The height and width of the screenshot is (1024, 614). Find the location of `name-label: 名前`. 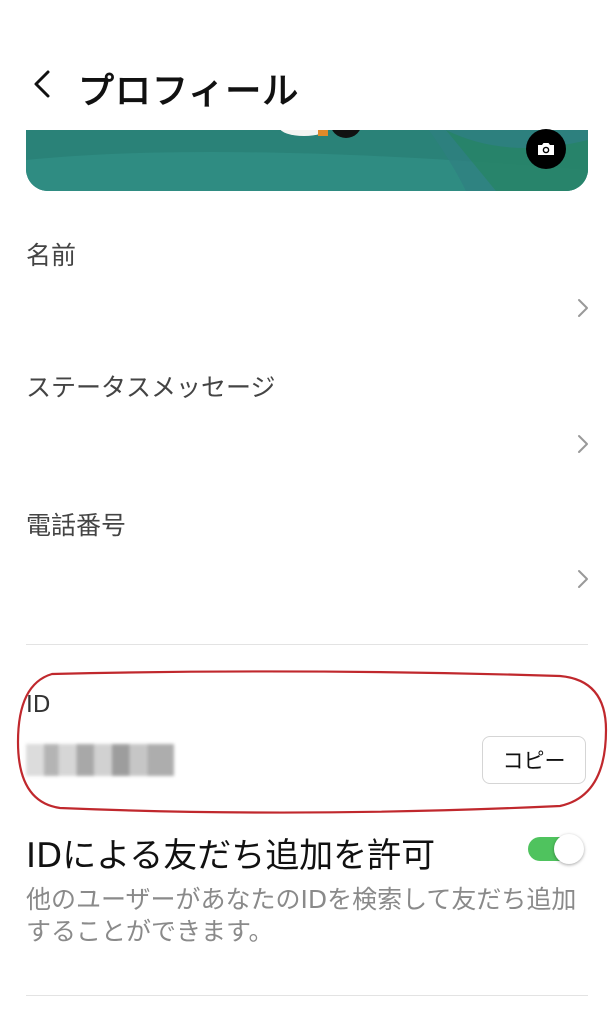

name-label: 名前 is located at coordinates (51, 255).